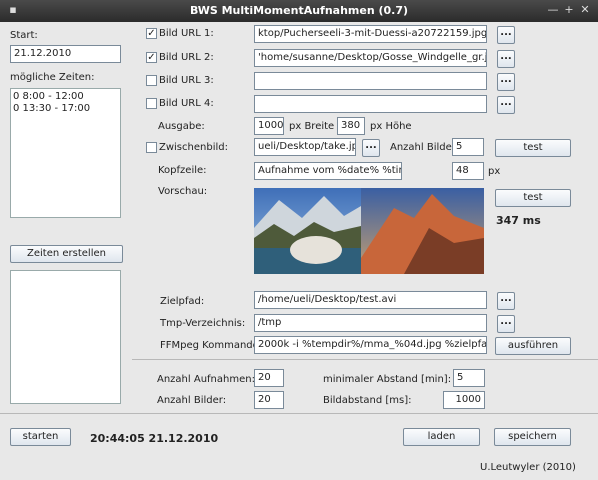  What do you see at coordinates (65, 97) in the screenshot?
I see `list-item: 0 8:00 - 12:00` at bounding box center [65, 97].